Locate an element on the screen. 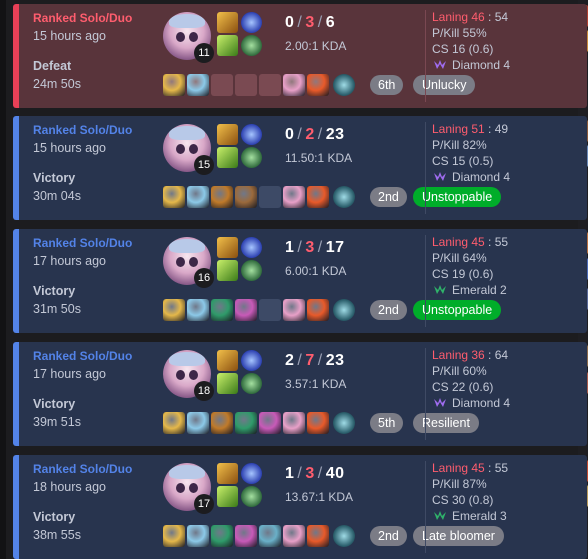  cs-stat: CS 30 (0.8) is located at coordinates (463, 500).